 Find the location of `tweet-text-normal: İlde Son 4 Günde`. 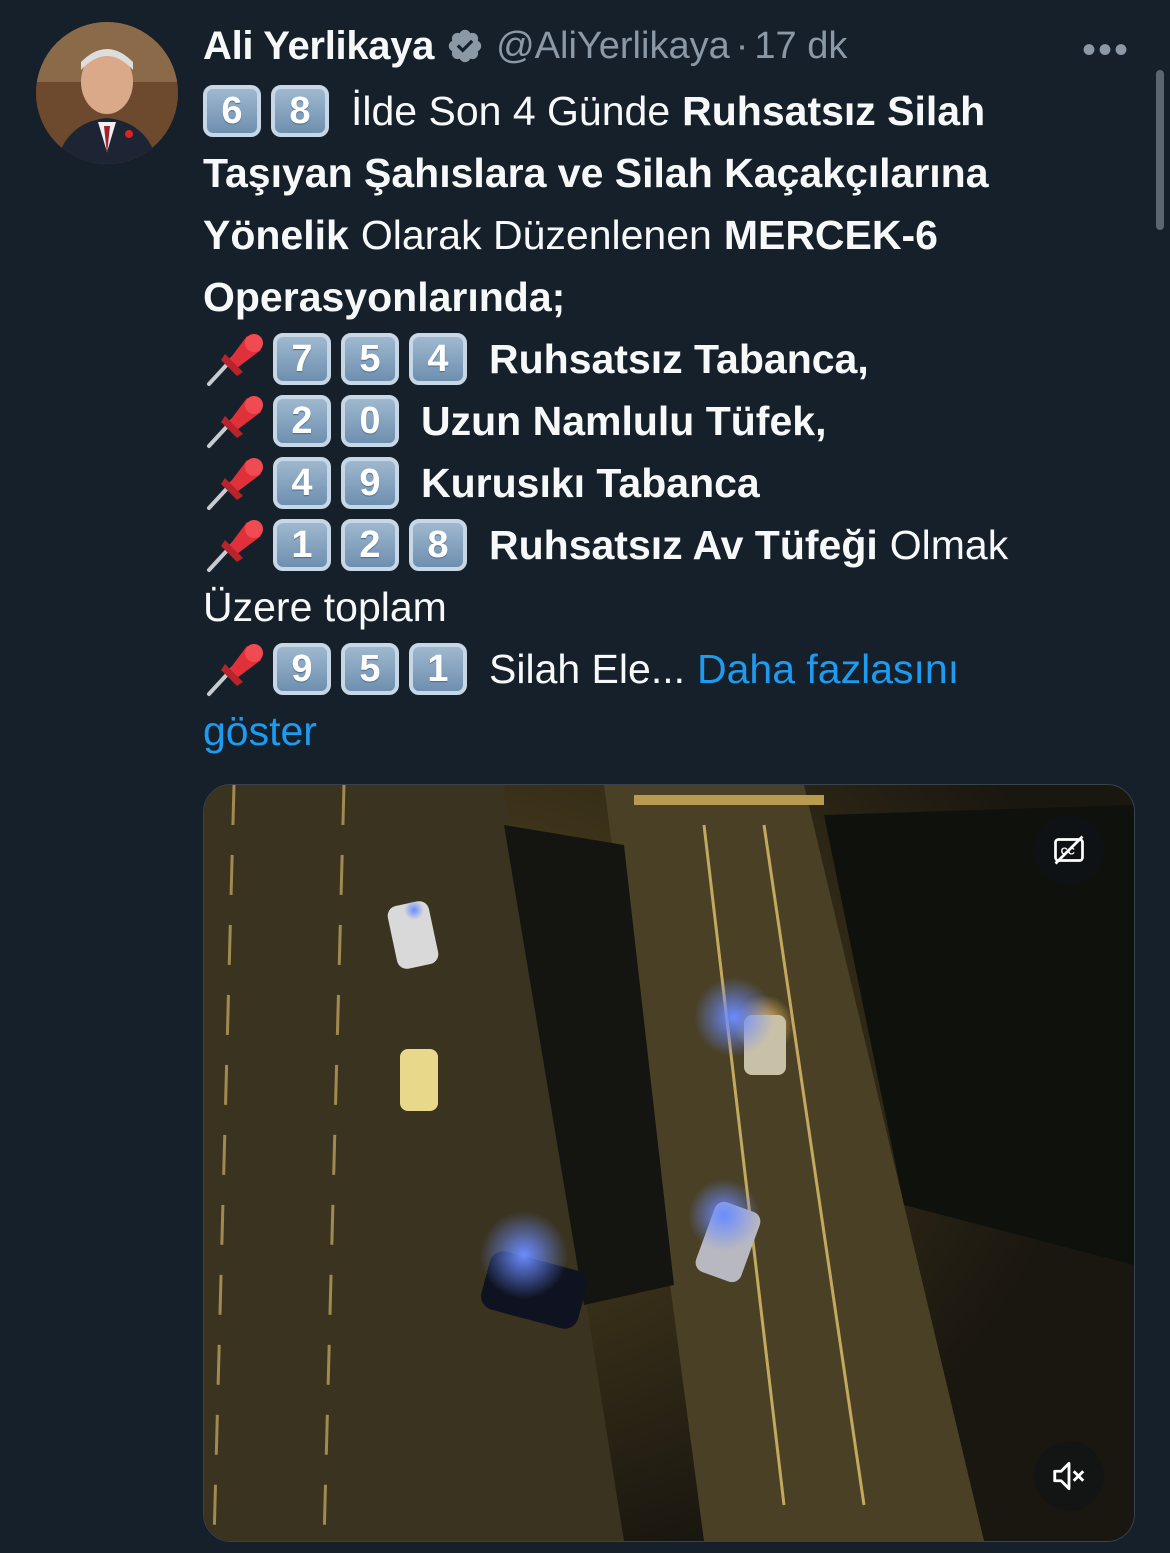

tweet-text-normal: İlde Son 4 Günde is located at coordinates (511, 111).